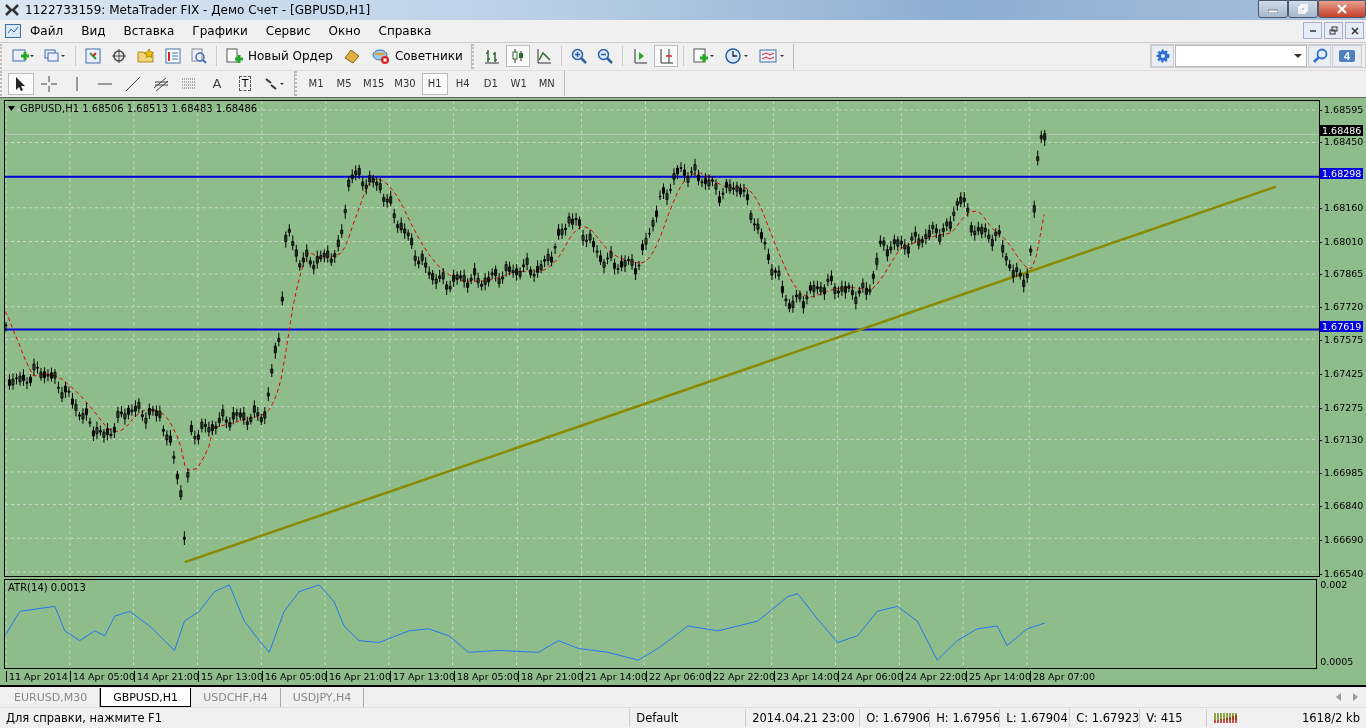  Describe the element at coordinates (220, 30) in the screenshot. I see `menu-item: Графики` at that location.